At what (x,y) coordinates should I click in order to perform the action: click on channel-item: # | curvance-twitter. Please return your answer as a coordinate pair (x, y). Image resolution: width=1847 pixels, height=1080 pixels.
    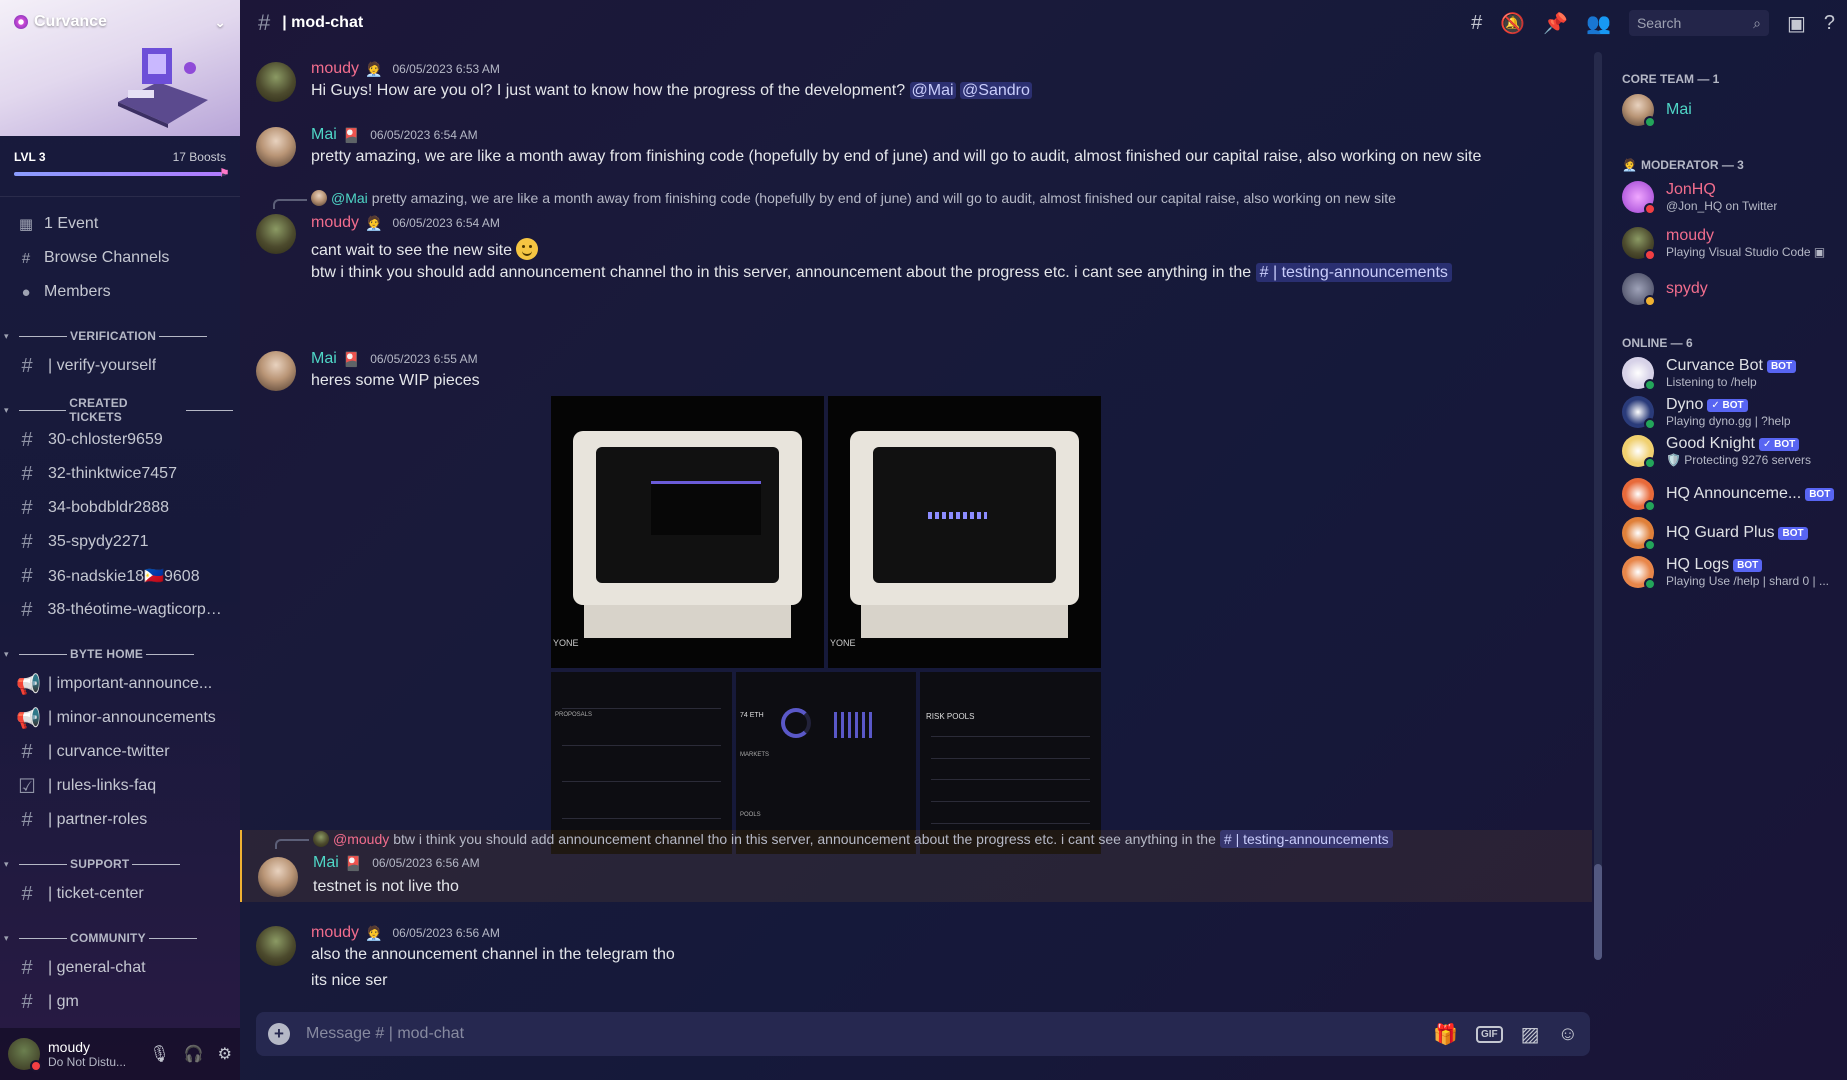
    Looking at the image, I should click on (120, 752).